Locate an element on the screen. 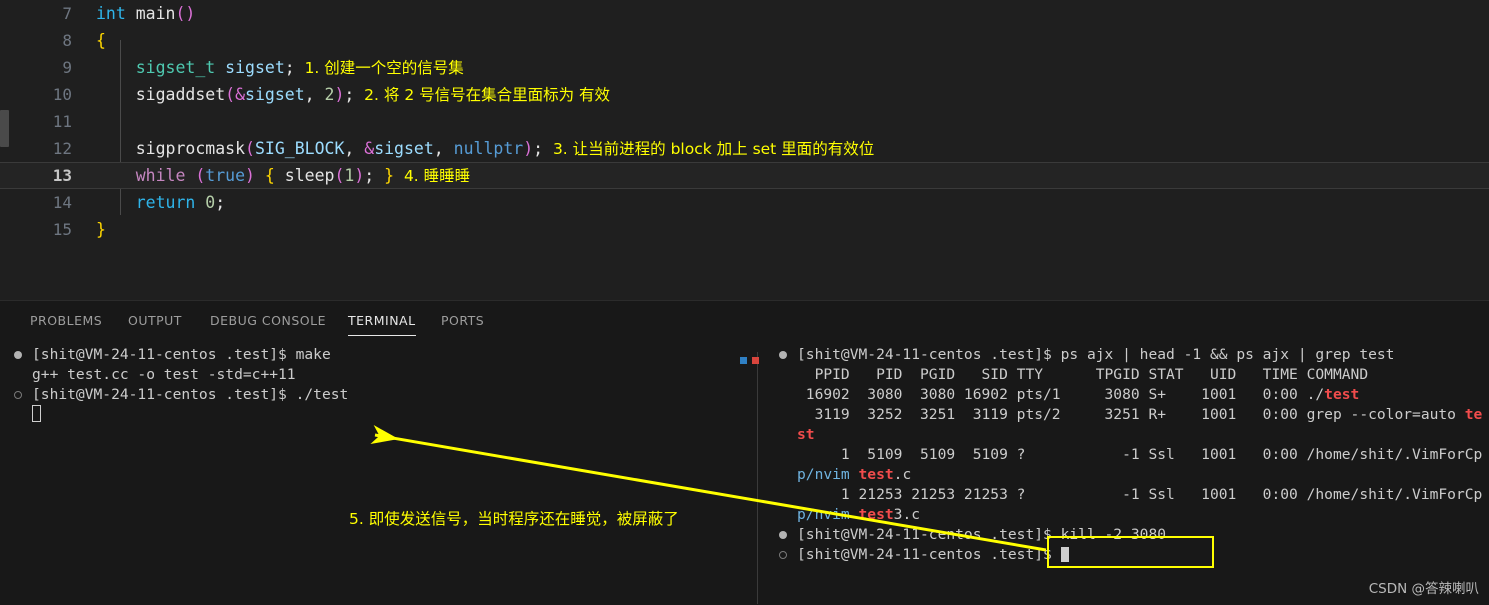  terminal-text: kill -2 3080 is located at coordinates (1113, 534).